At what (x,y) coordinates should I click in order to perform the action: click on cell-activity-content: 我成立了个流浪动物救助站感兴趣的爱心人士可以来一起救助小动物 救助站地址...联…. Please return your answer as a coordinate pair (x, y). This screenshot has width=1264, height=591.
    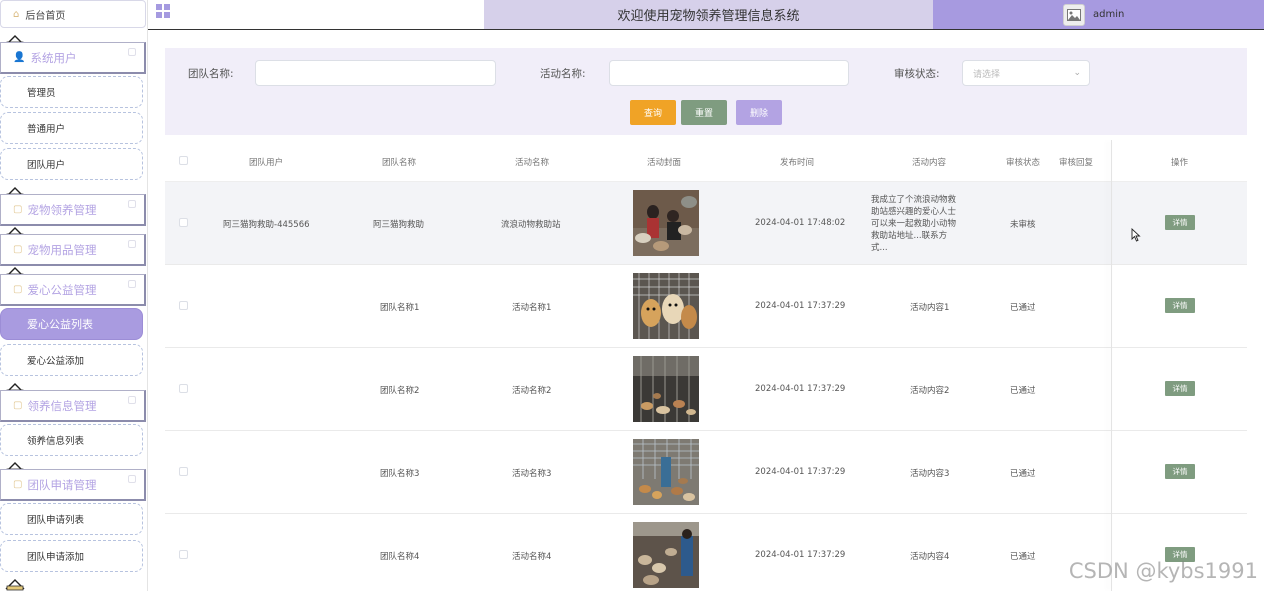
    Looking at the image, I should click on (914, 224).